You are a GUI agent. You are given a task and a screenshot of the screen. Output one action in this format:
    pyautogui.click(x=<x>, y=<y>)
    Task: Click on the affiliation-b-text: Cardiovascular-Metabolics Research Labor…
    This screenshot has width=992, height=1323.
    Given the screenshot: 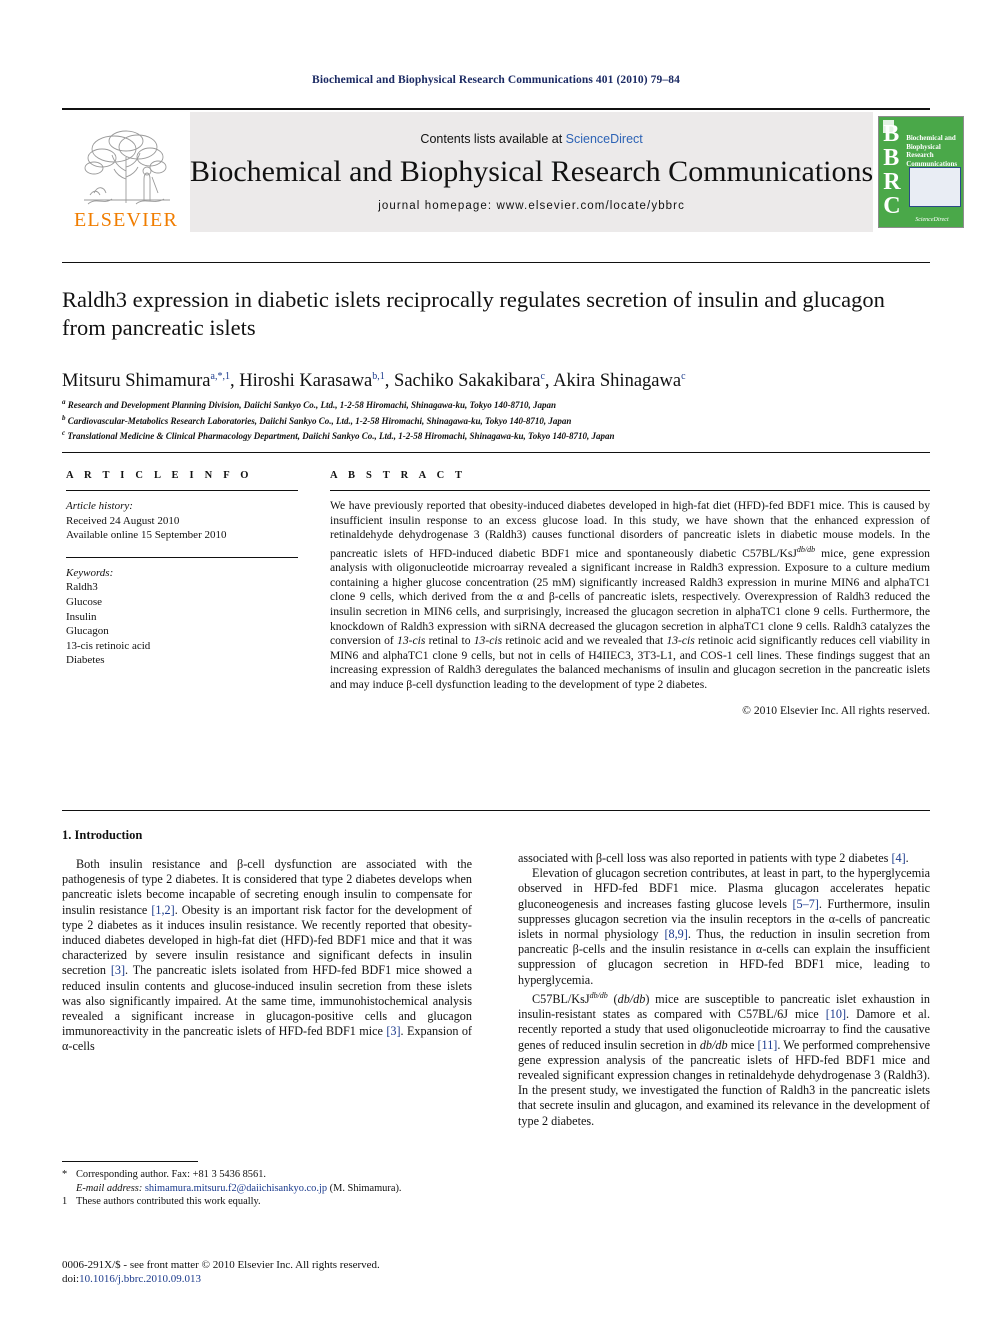 What is the action you would take?
    pyautogui.click(x=319, y=420)
    